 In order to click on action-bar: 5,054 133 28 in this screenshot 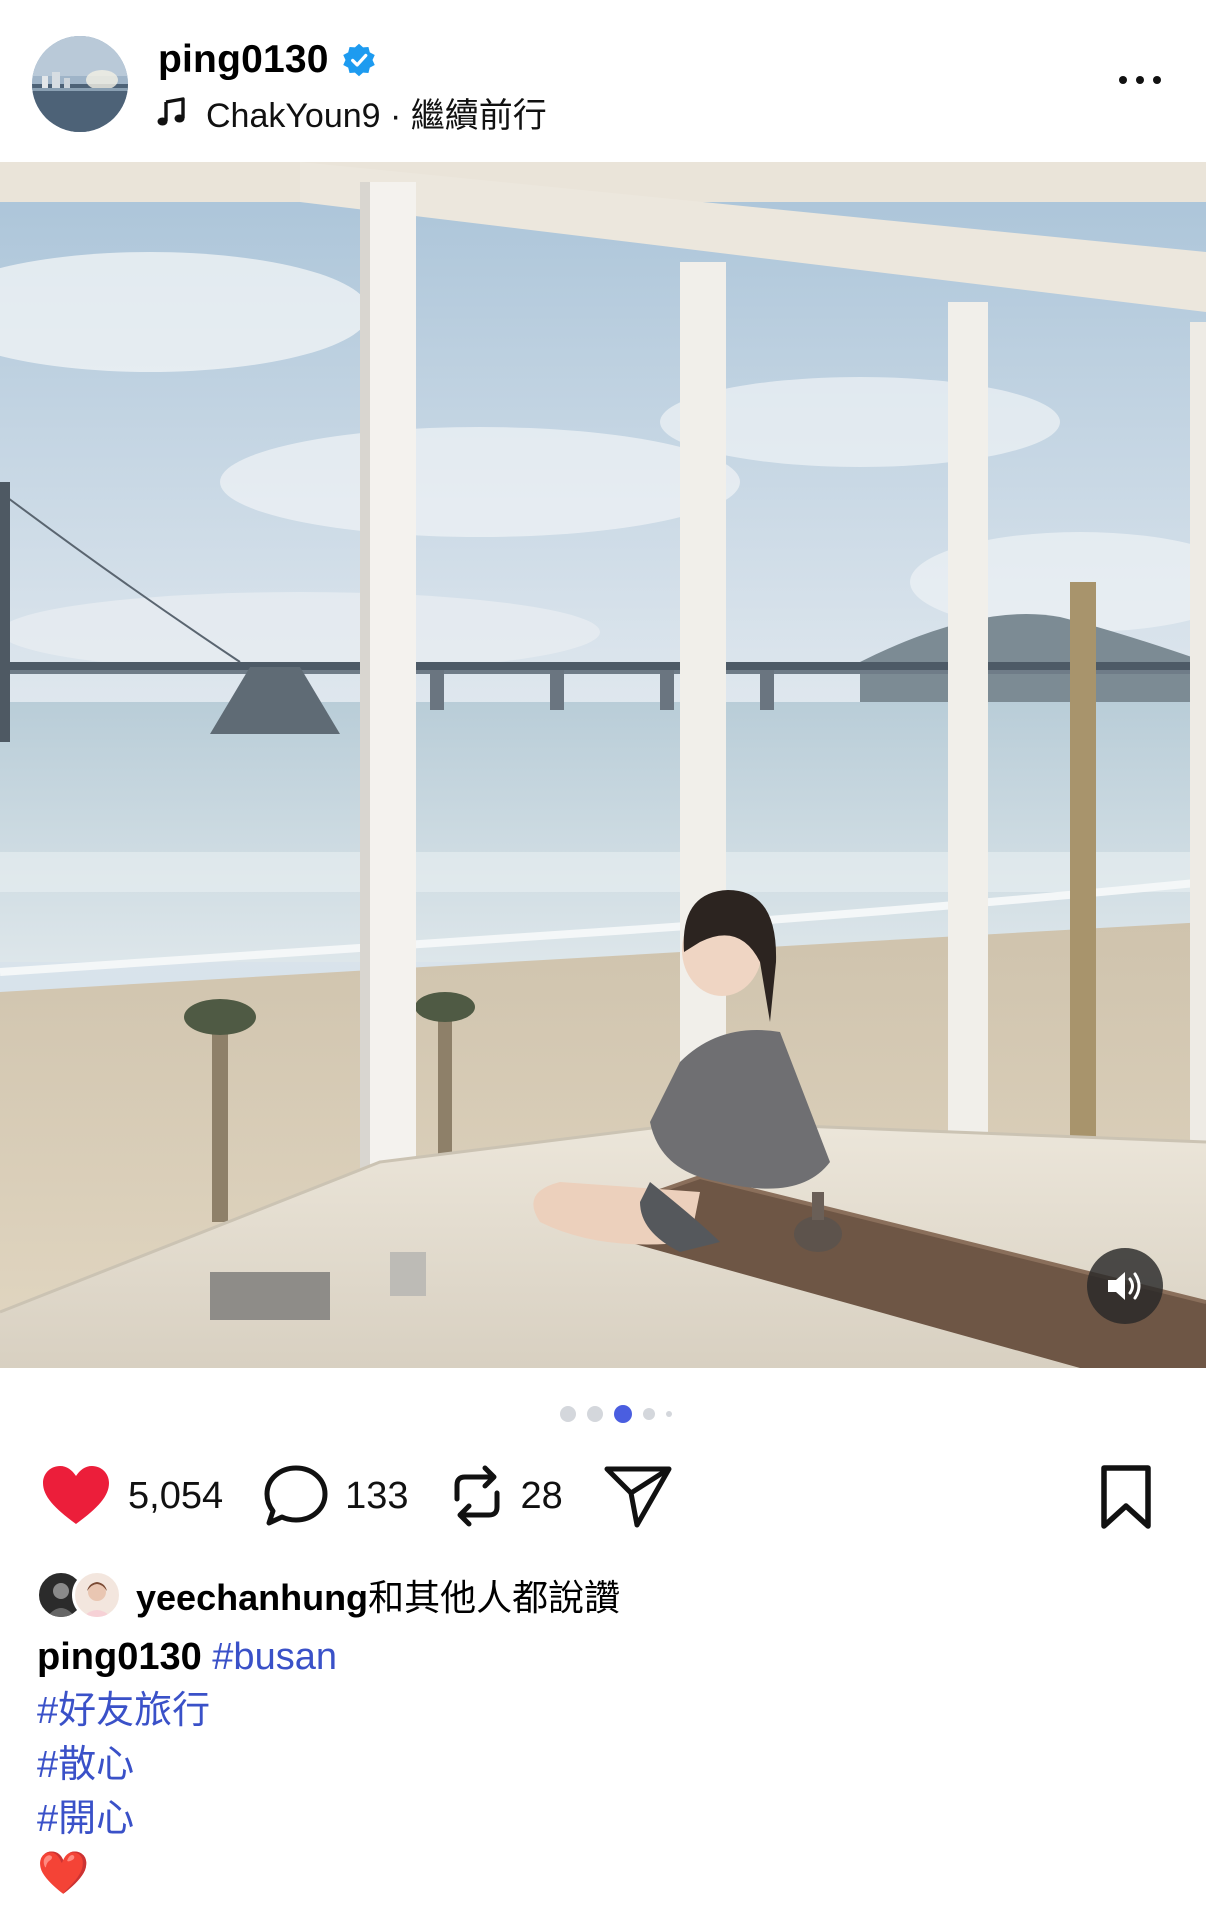, I will do `click(356, 1496)`.